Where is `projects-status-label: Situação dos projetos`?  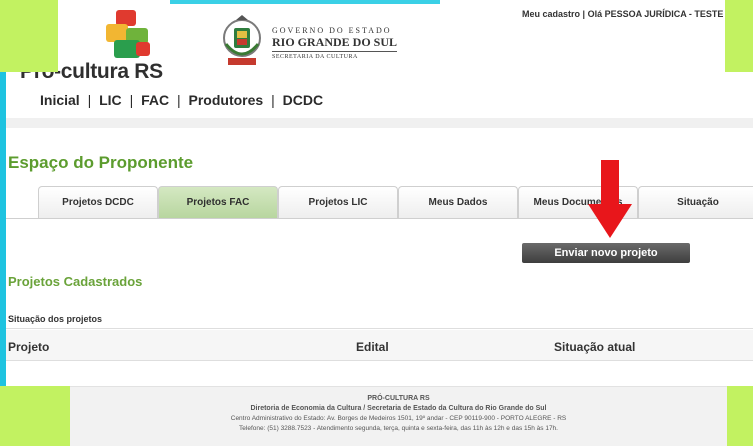
projects-status-label: Situação dos projetos is located at coordinates (55, 319).